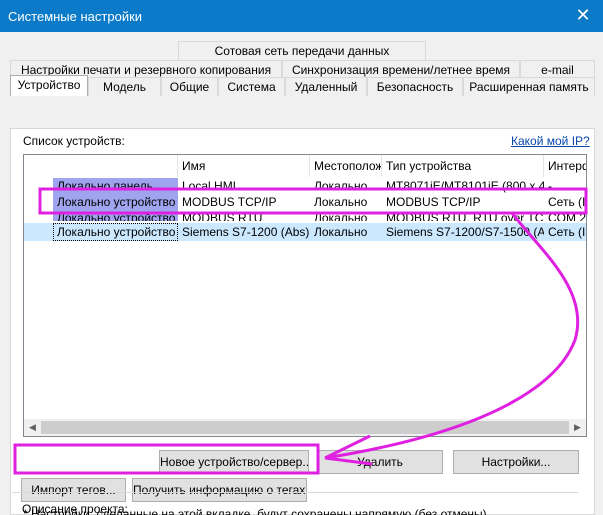  Describe the element at coordinates (229, 202) in the screenshot. I see `device-name: MODBUS TCP/IP` at that location.